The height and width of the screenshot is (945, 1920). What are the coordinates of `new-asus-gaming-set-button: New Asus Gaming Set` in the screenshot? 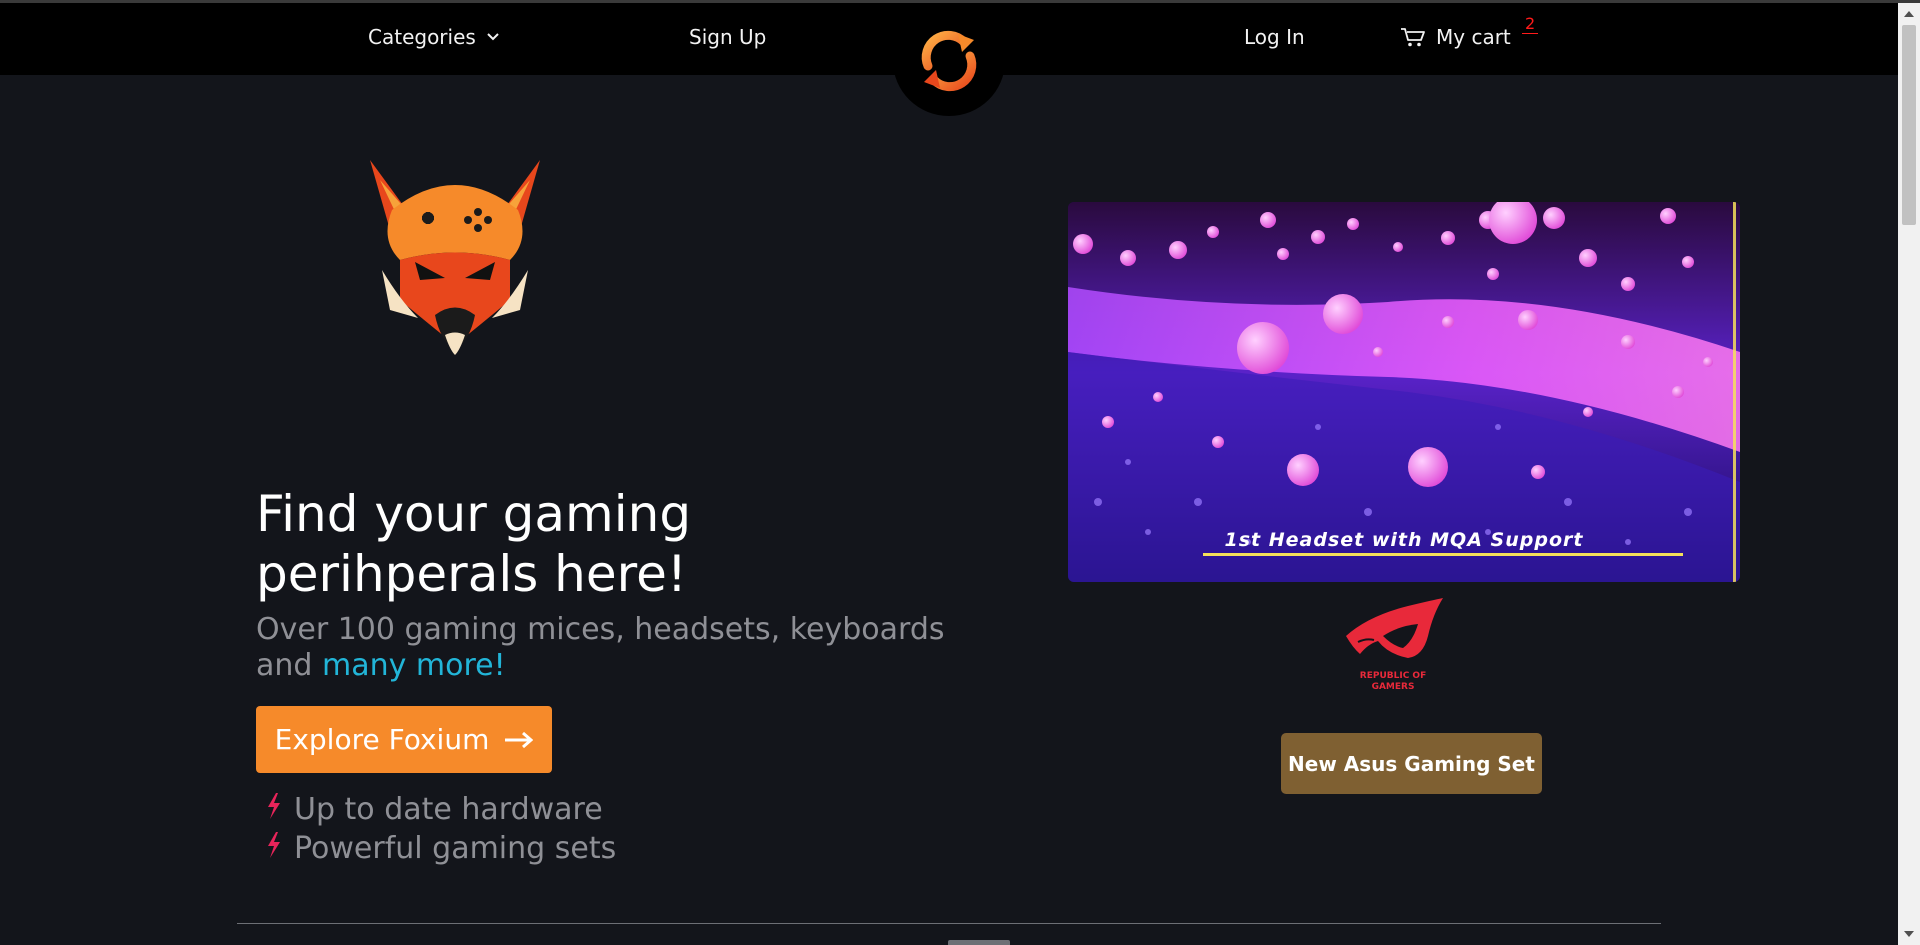 It's located at (1411, 763).